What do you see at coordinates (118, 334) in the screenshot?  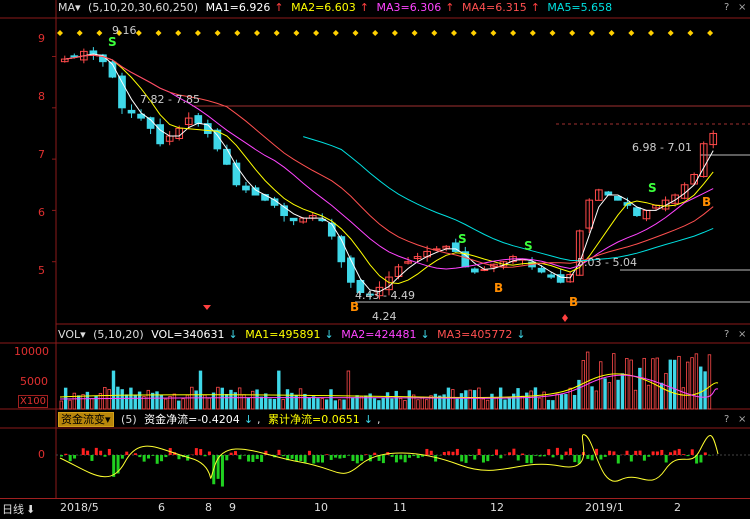 I see `vol-params: (5,10,20)` at bounding box center [118, 334].